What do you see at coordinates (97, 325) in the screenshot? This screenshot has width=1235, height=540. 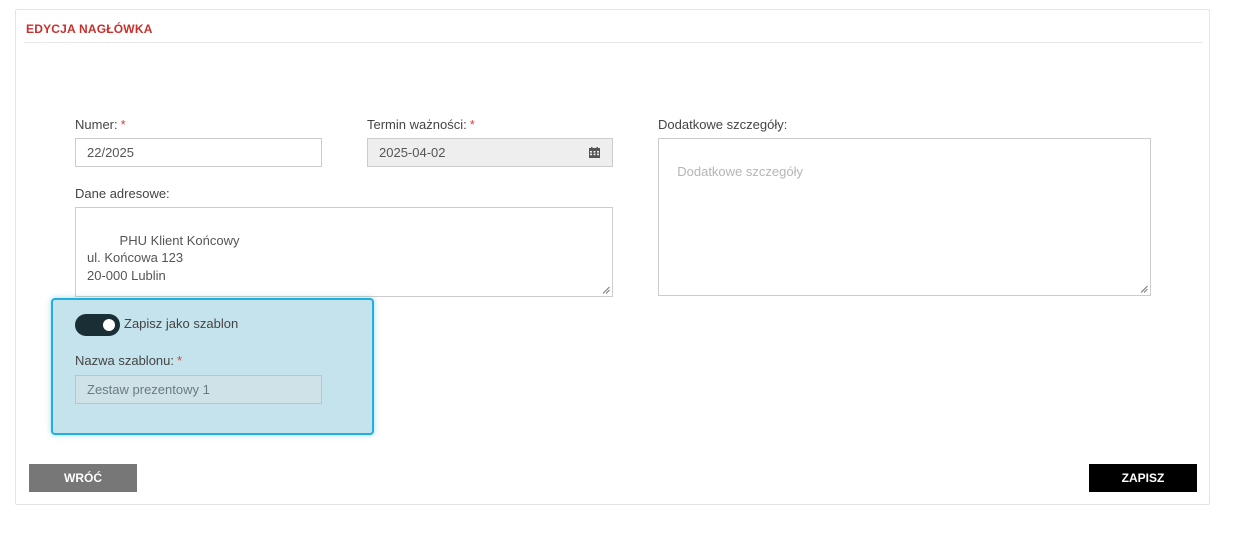 I see `save-as-template-toggle` at bounding box center [97, 325].